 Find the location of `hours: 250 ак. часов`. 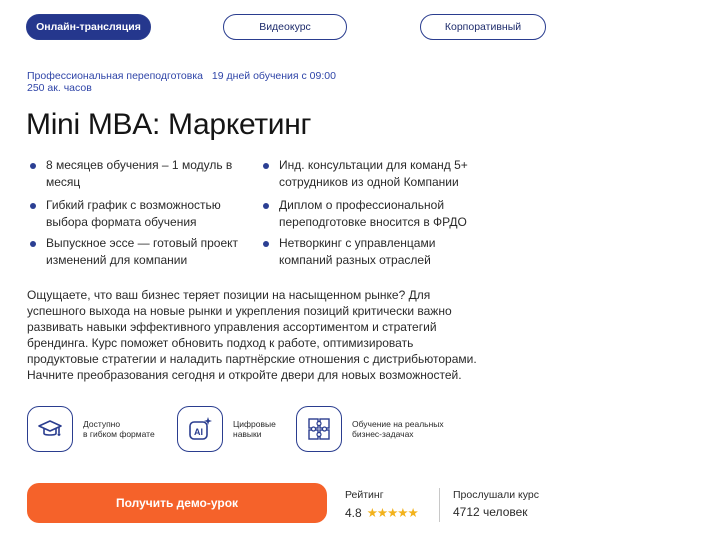

hours: 250 ак. часов is located at coordinates (59, 88).